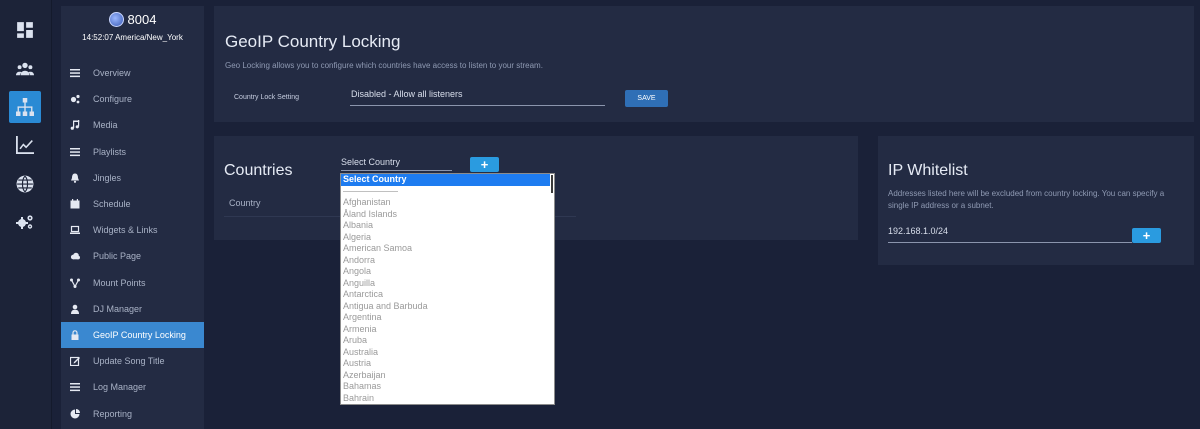  What do you see at coordinates (139, 334) in the screenshot?
I see `sidebar-item-label: GeoIP Country Locking` at bounding box center [139, 334].